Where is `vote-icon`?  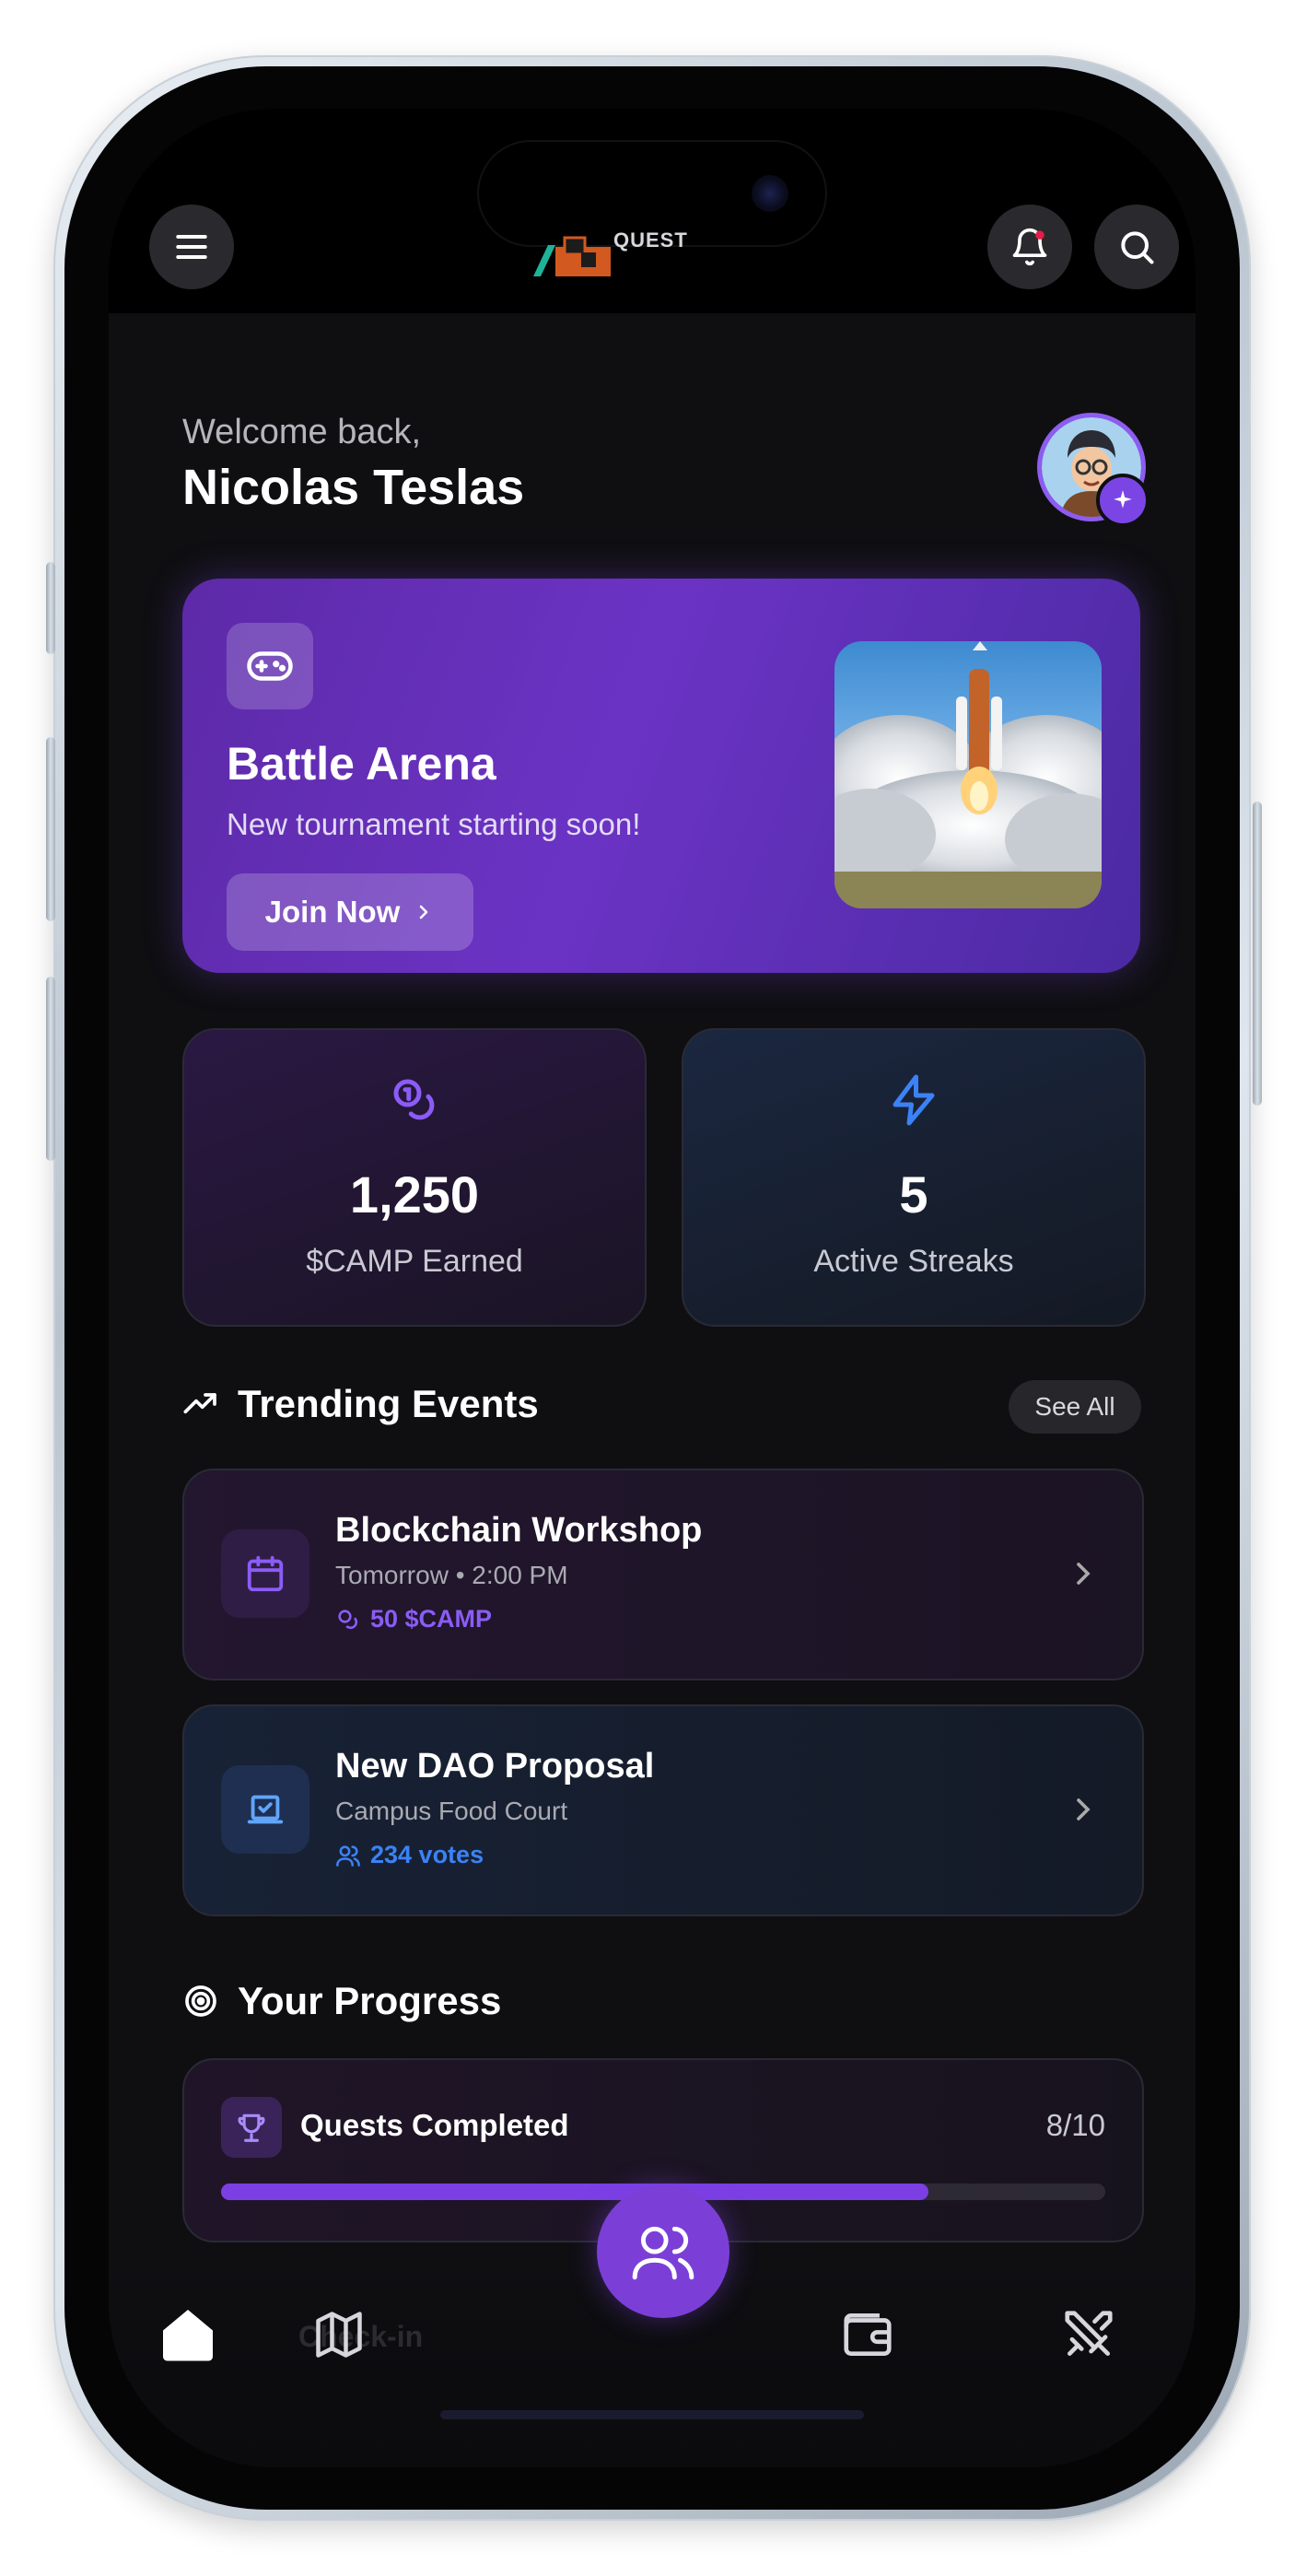
vote-icon is located at coordinates (265, 1809).